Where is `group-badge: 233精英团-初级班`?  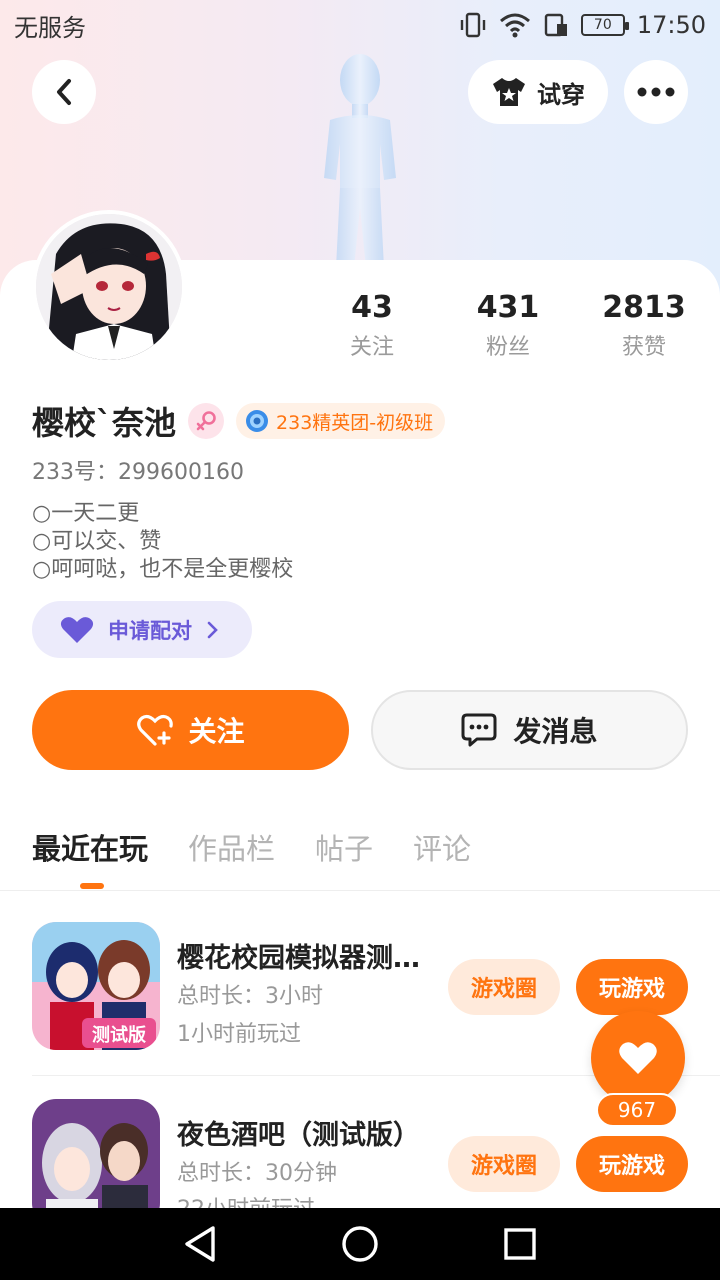
group-badge: 233精英团-初级班 is located at coordinates (341, 421).